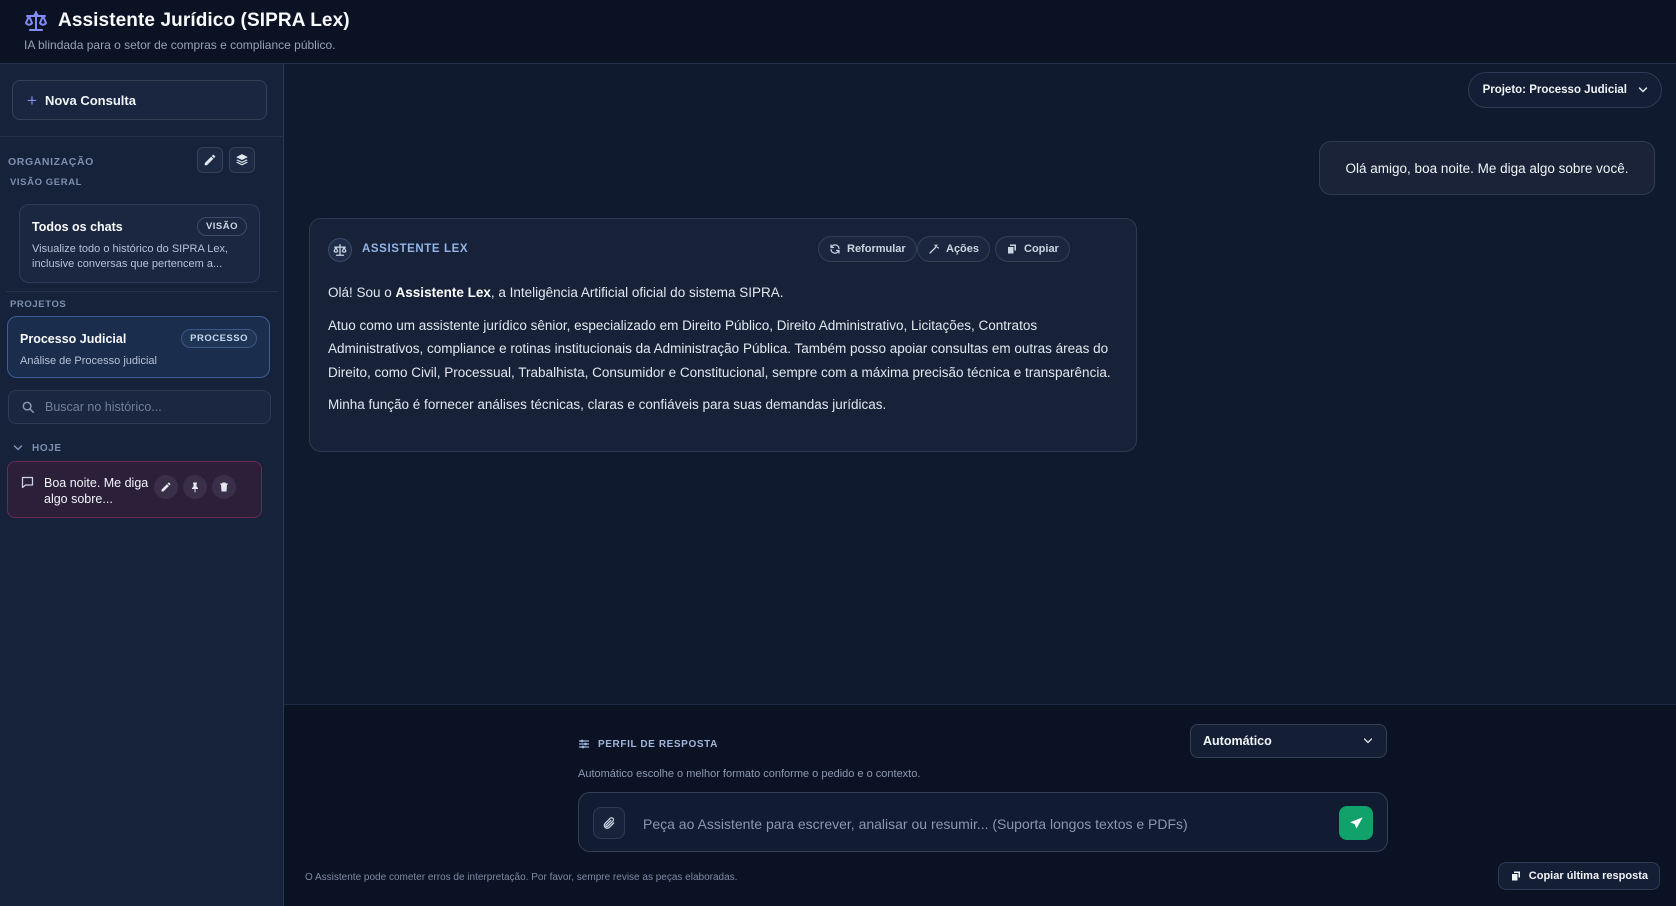 Image resolution: width=1676 pixels, height=906 pixels. I want to click on new-consultation-button: + Nova Consulta, so click(139, 100).